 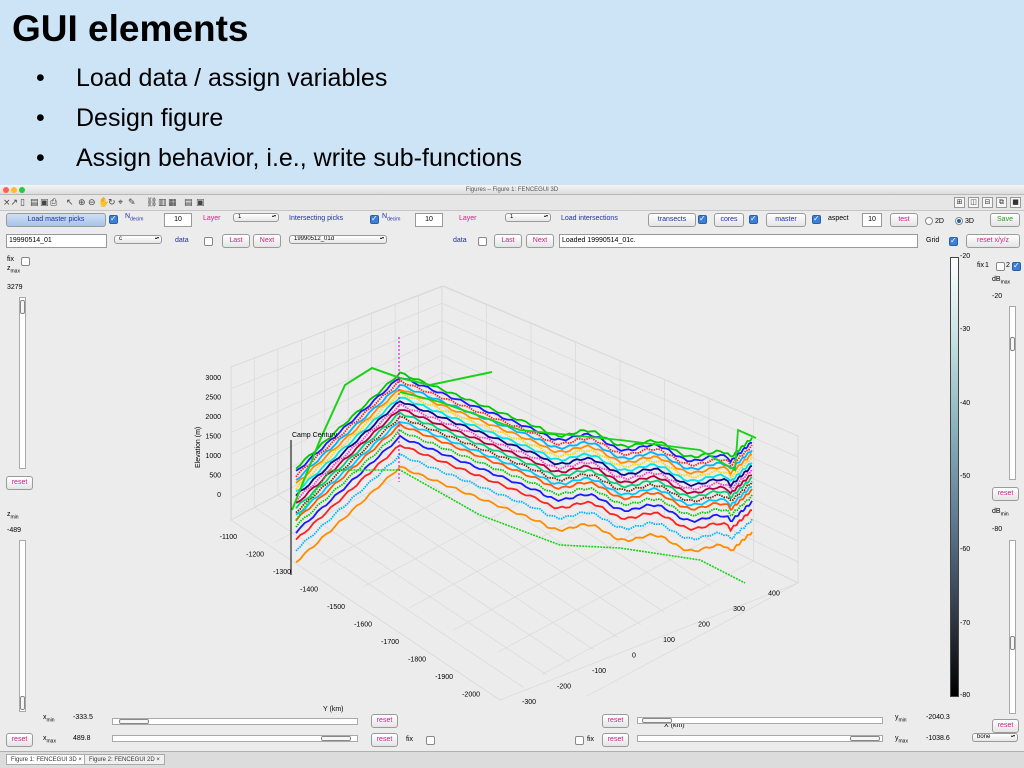 I want to click on x-tick-label: 400, so click(x=774, y=594).